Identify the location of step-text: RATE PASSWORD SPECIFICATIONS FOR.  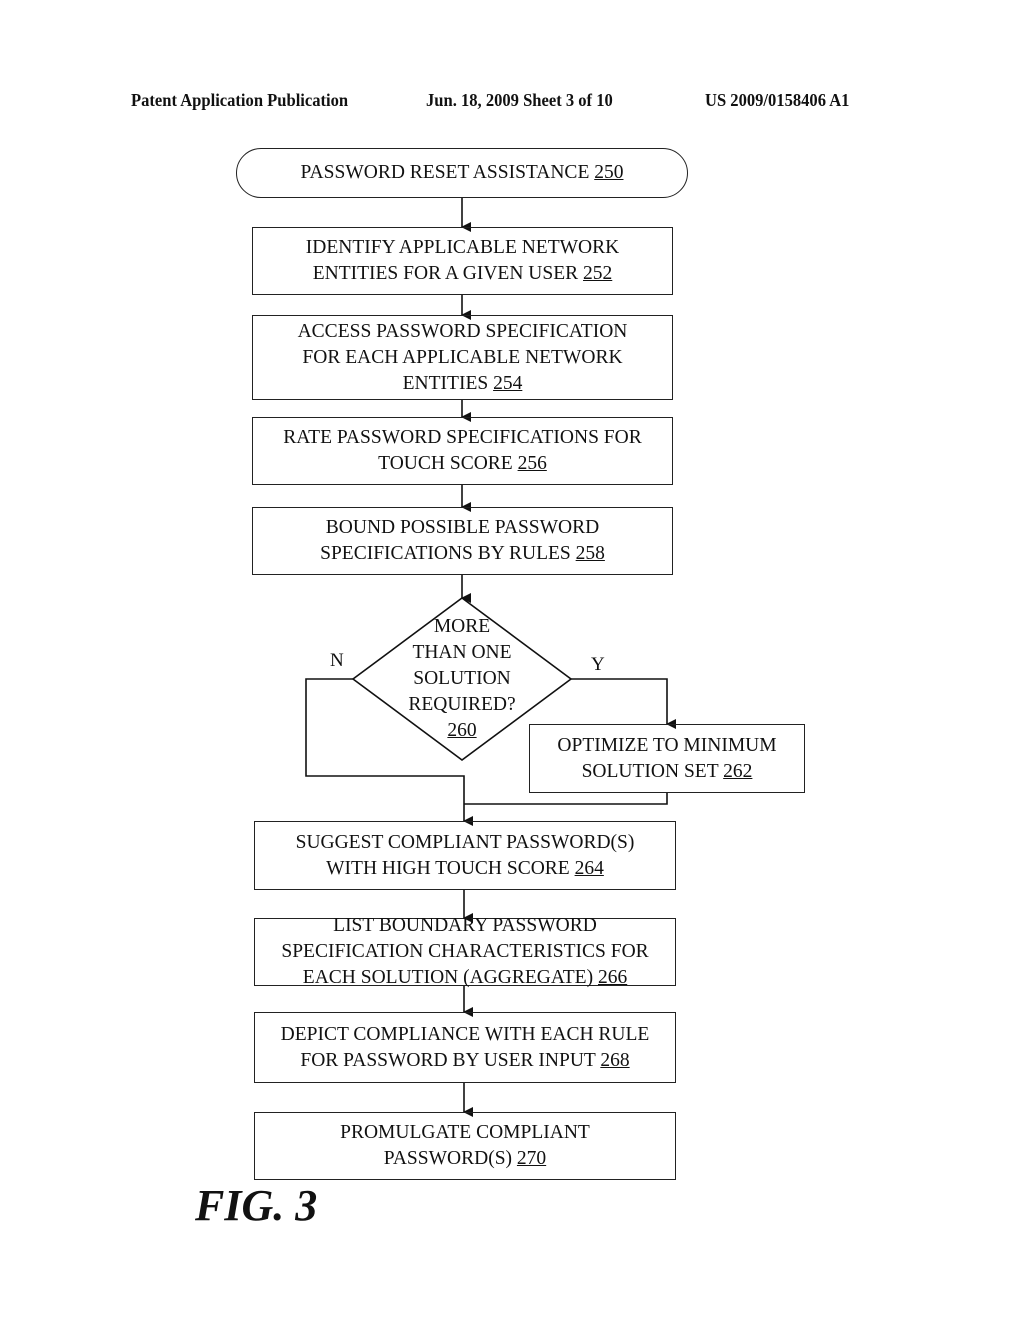
(462, 437).